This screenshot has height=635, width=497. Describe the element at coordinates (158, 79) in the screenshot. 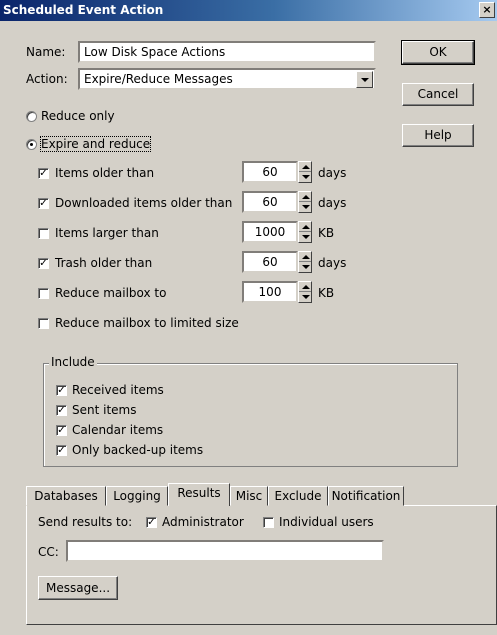

I see `action-value: Expire/Reduce Messages` at that location.